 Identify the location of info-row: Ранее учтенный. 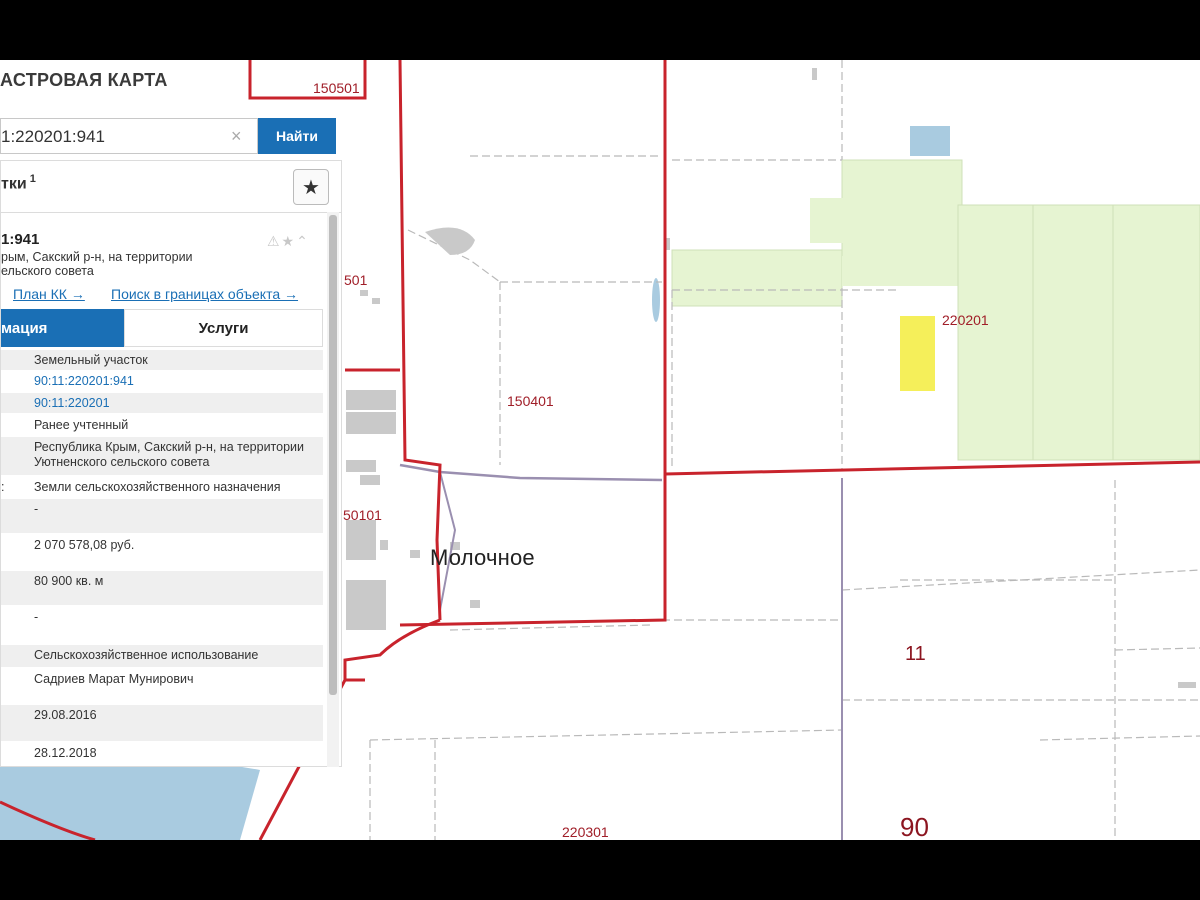
(162, 425).